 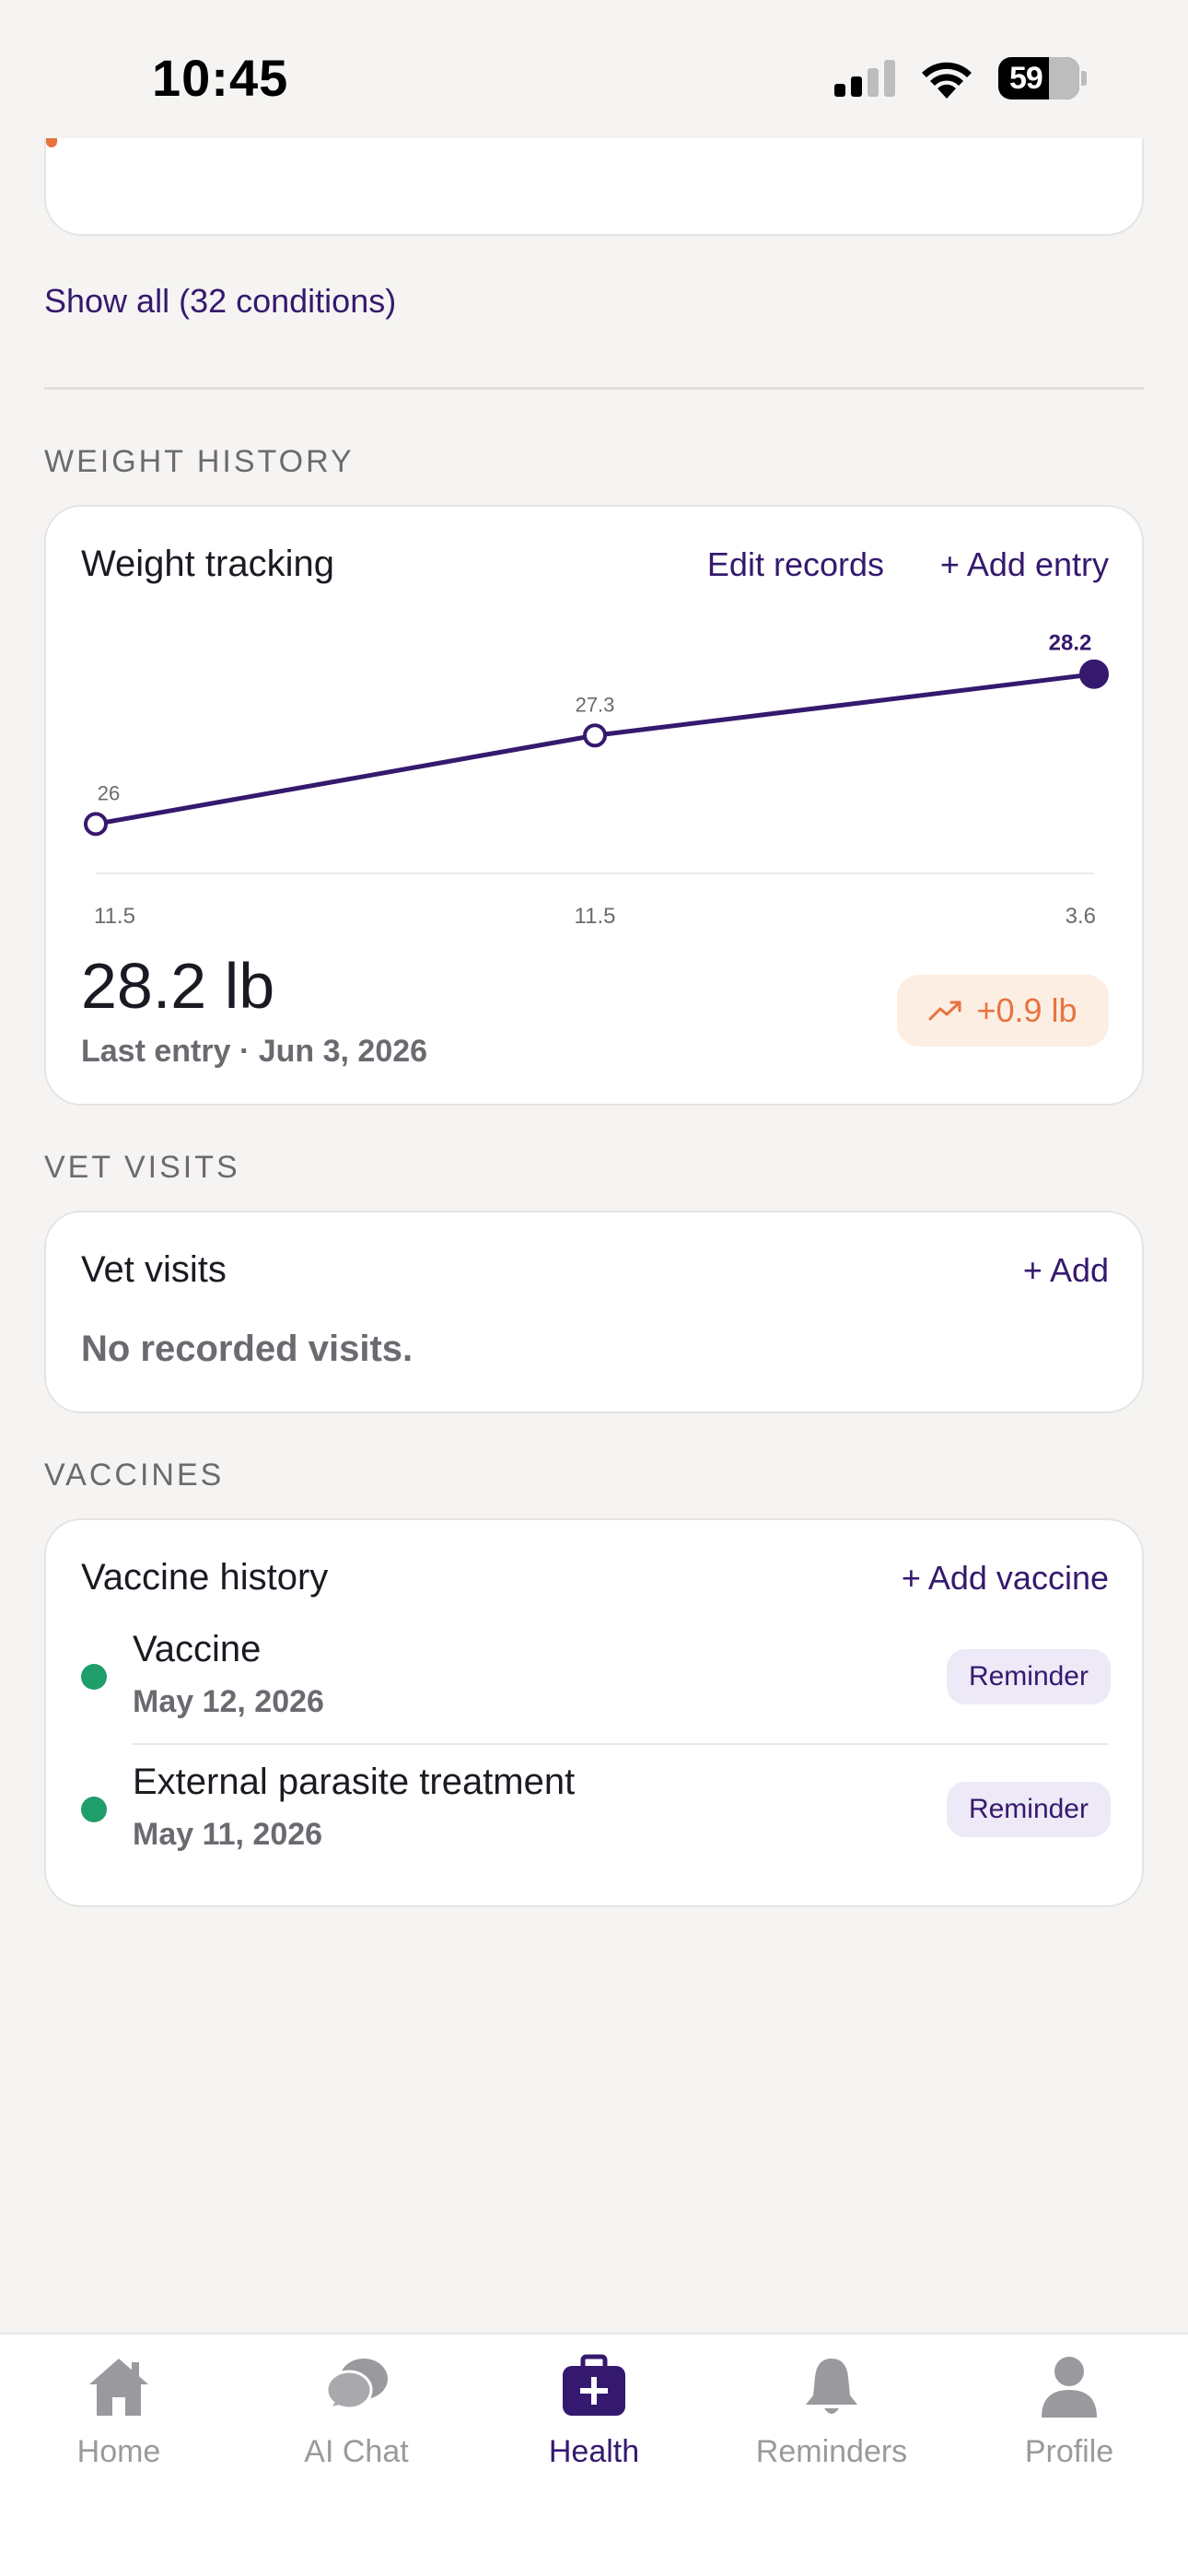 I want to click on tab-reminders-label: Reminders, so click(x=831, y=2451).